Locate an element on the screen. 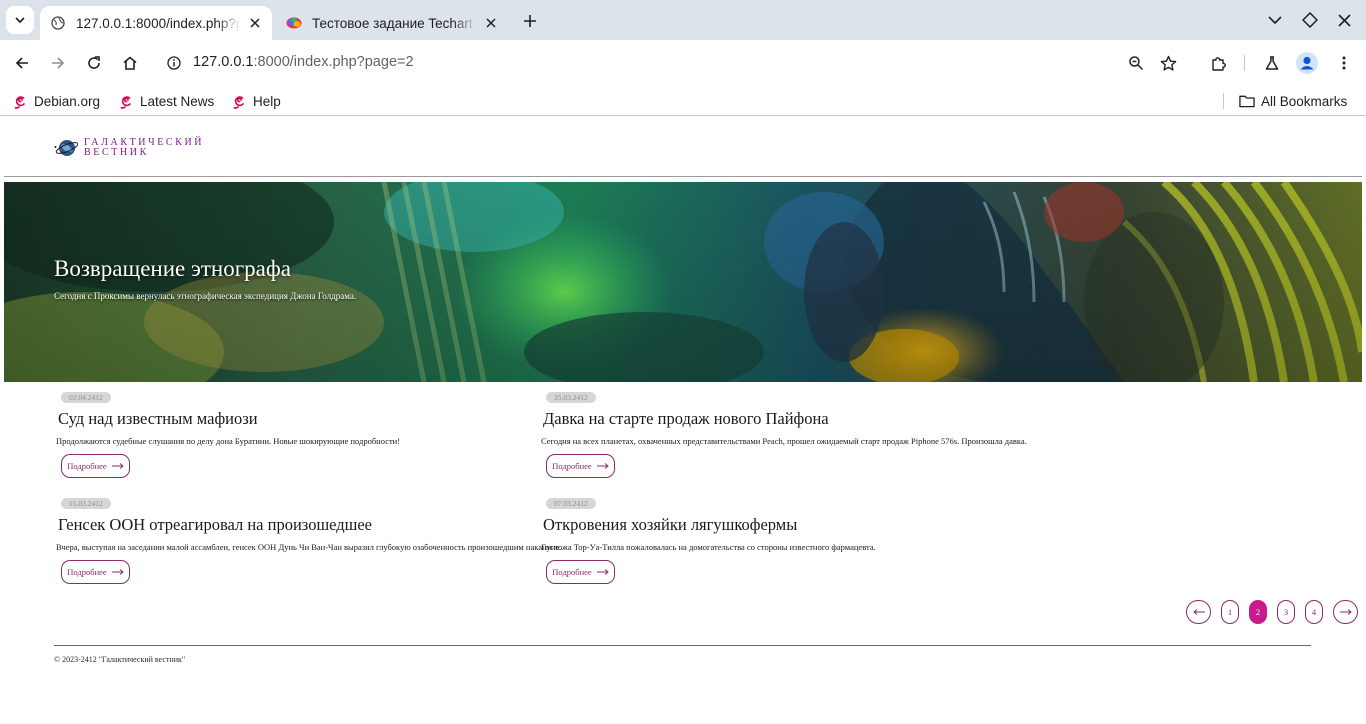 This screenshot has width=1366, height=724. pagination-page-3: 3 is located at coordinates (1286, 612).